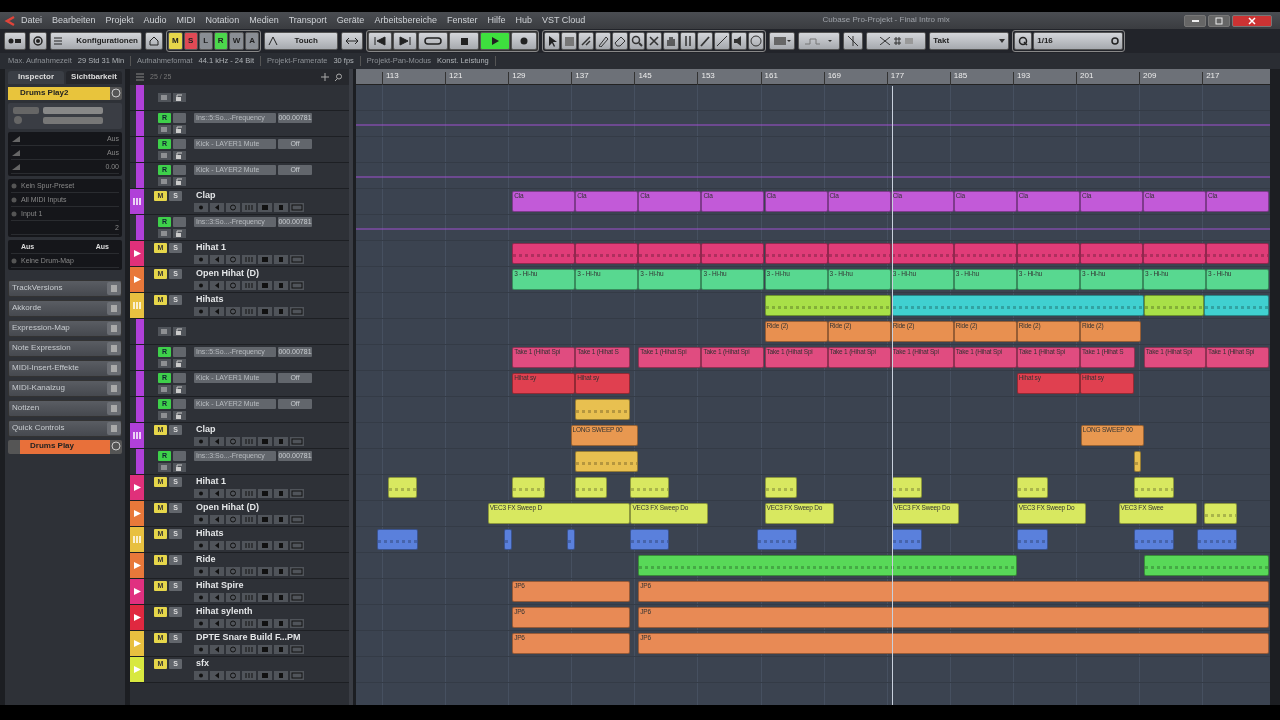 Image resolution: width=1280 pixels, height=720 pixels. Describe the element at coordinates (620, 41) in the screenshot. I see `eraser-tool-button` at that location.